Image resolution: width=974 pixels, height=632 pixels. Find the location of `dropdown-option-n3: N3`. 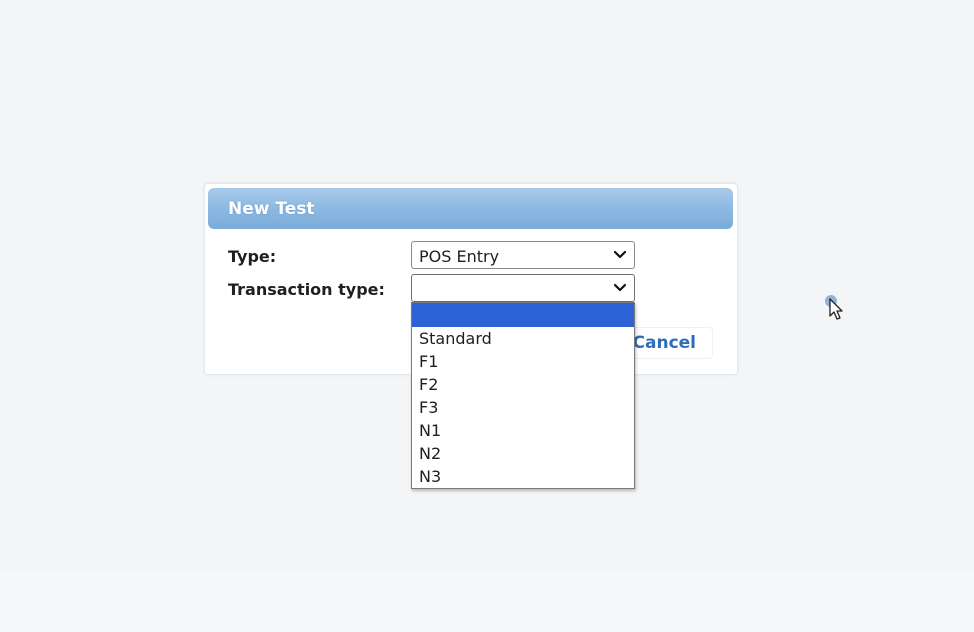

dropdown-option-n3: N3 is located at coordinates (523, 476).